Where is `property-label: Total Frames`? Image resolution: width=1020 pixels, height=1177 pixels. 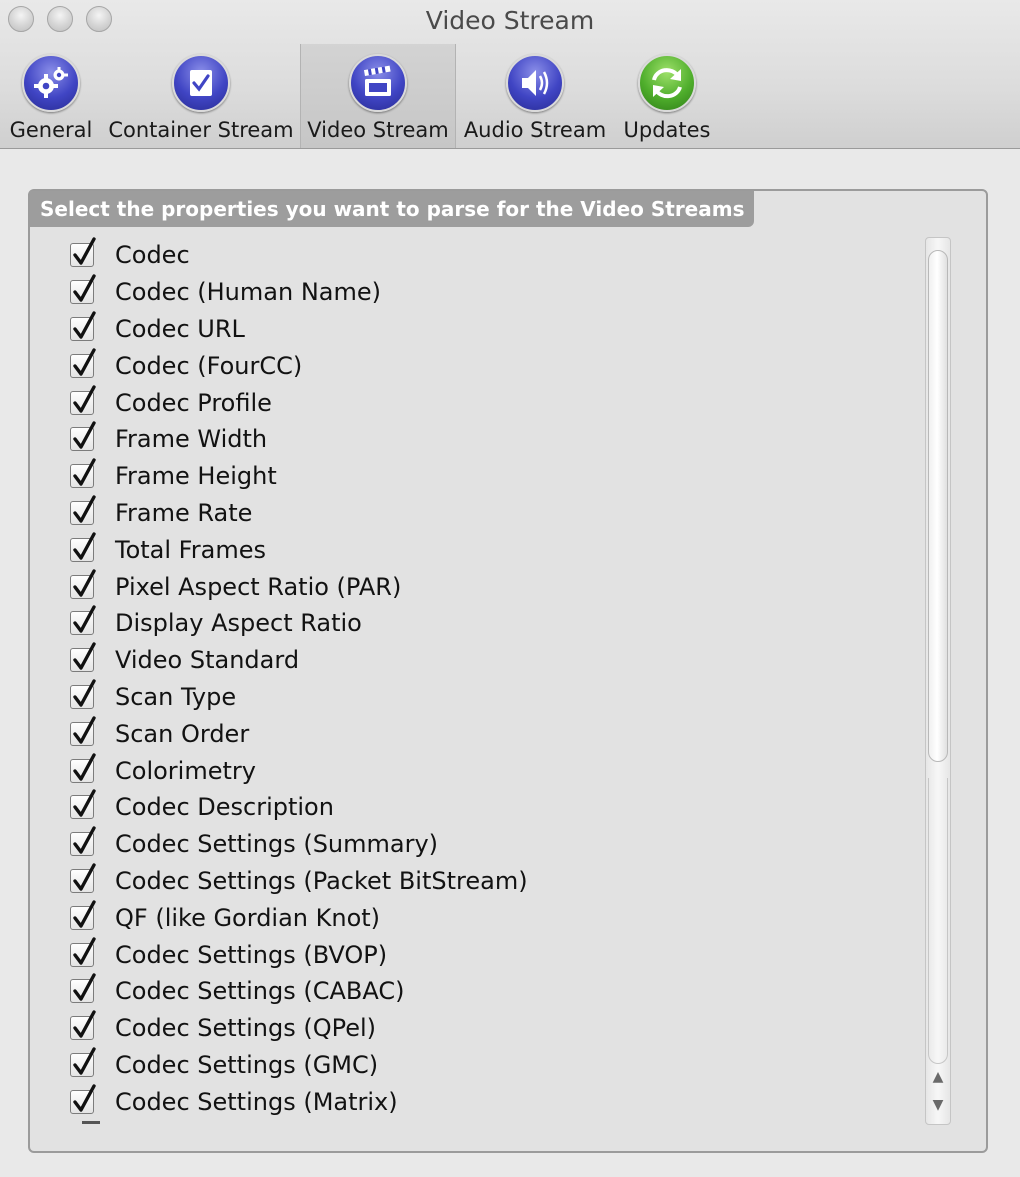 property-label: Total Frames is located at coordinates (190, 549).